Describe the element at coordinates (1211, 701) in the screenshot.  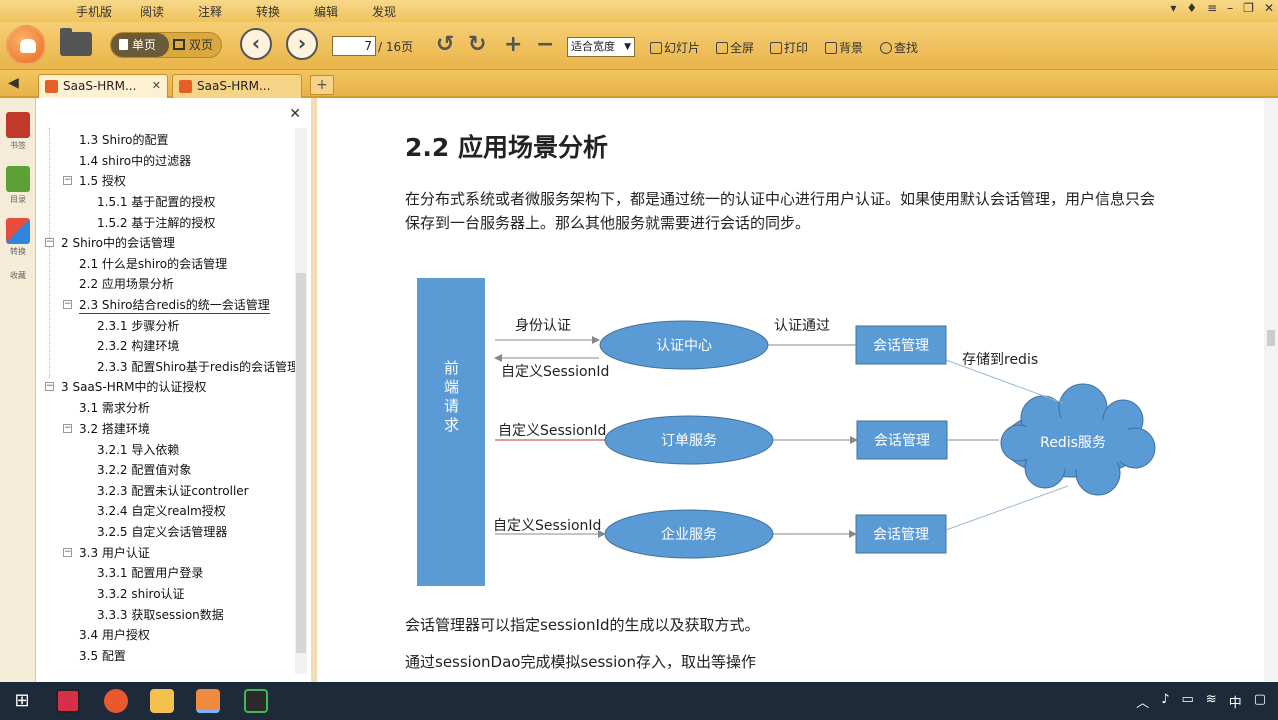
I see `wifi-icon: ≋` at that location.